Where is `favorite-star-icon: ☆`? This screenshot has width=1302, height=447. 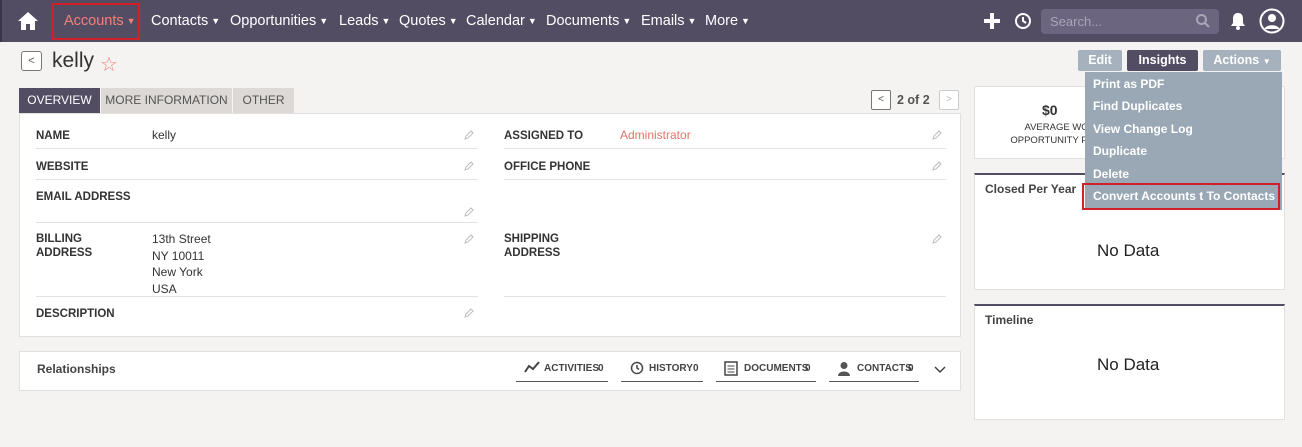 favorite-star-icon: ☆ is located at coordinates (109, 64).